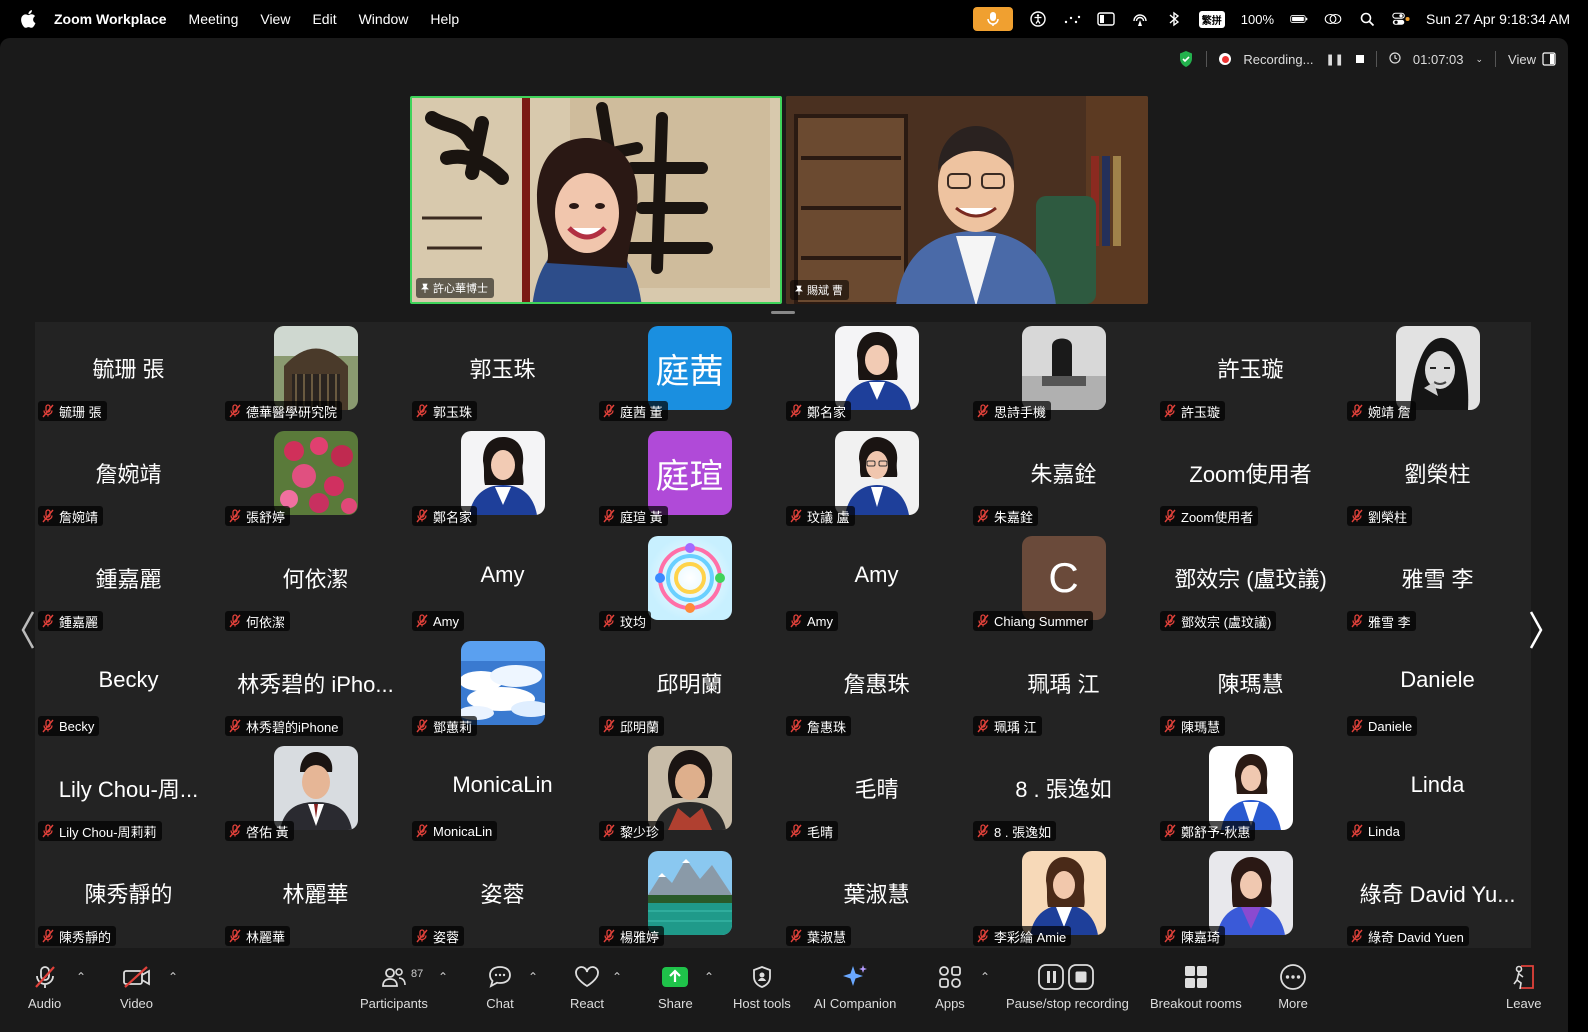 Image resolution: width=1588 pixels, height=1032 pixels. What do you see at coordinates (1211, 19) in the screenshot?
I see `input-method-icon: 繁拼` at bounding box center [1211, 19].